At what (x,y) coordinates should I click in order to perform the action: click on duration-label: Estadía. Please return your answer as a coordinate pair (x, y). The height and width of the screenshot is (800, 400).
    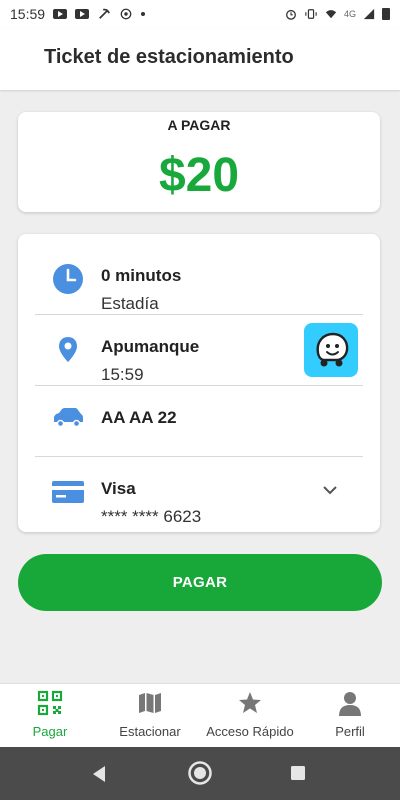
    Looking at the image, I should click on (130, 303).